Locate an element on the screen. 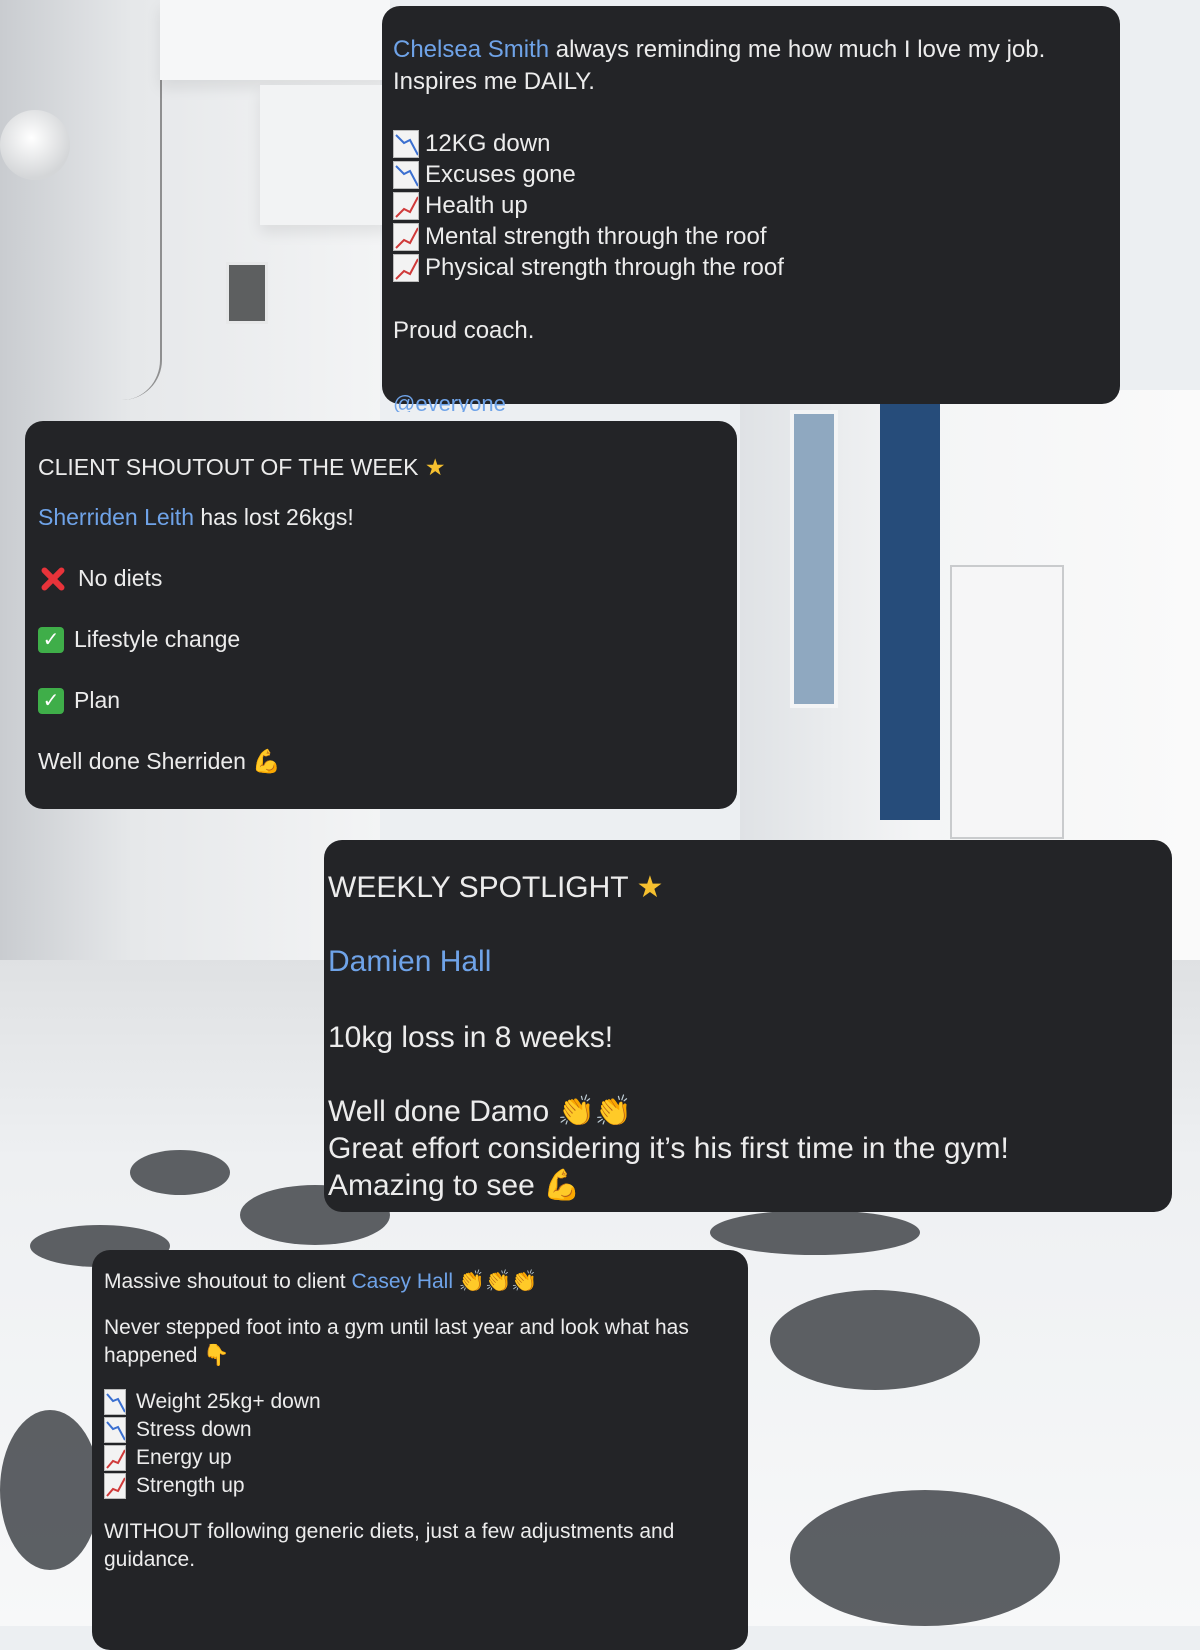 The width and height of the screenshot is (1200, 1650). list-item-text: Excuses gone is located at coordinates (500, 174).